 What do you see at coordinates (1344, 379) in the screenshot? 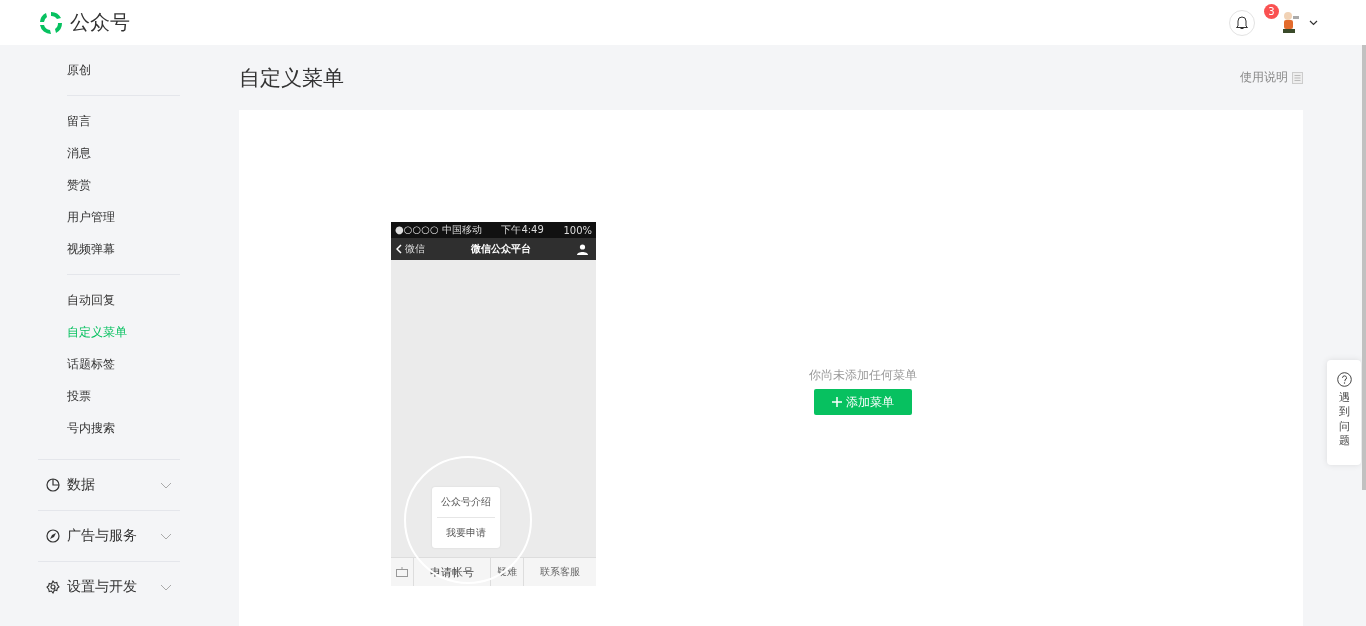
I see `question-icon` at bounding box center [1344, 379].